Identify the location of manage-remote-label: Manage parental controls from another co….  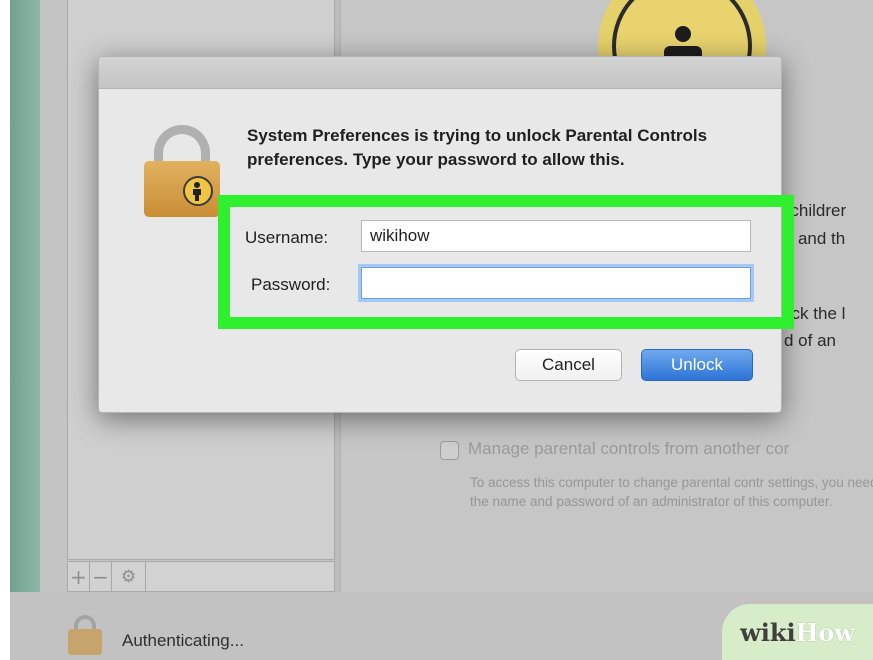
(629, 448).